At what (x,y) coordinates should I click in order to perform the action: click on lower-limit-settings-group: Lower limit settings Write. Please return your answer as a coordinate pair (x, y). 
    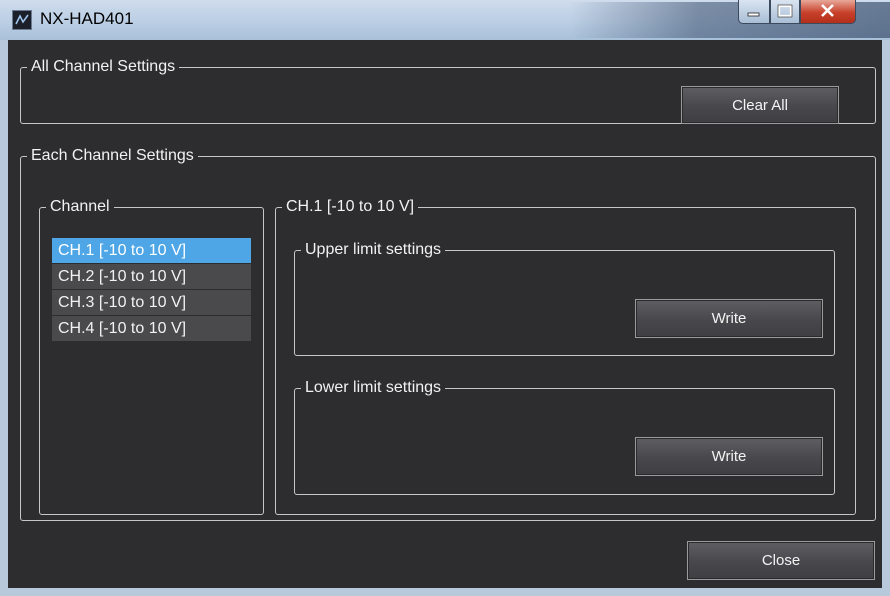
    Looking at the image, I should click on (564, 437).